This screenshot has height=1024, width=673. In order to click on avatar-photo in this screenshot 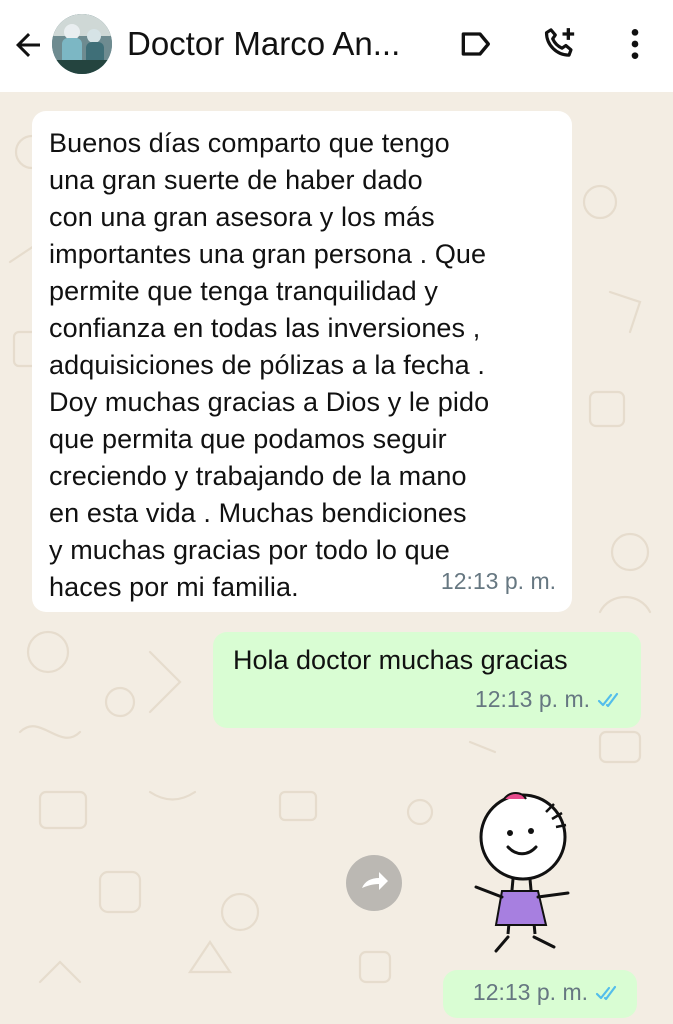, I will do `click(82, 44)`.